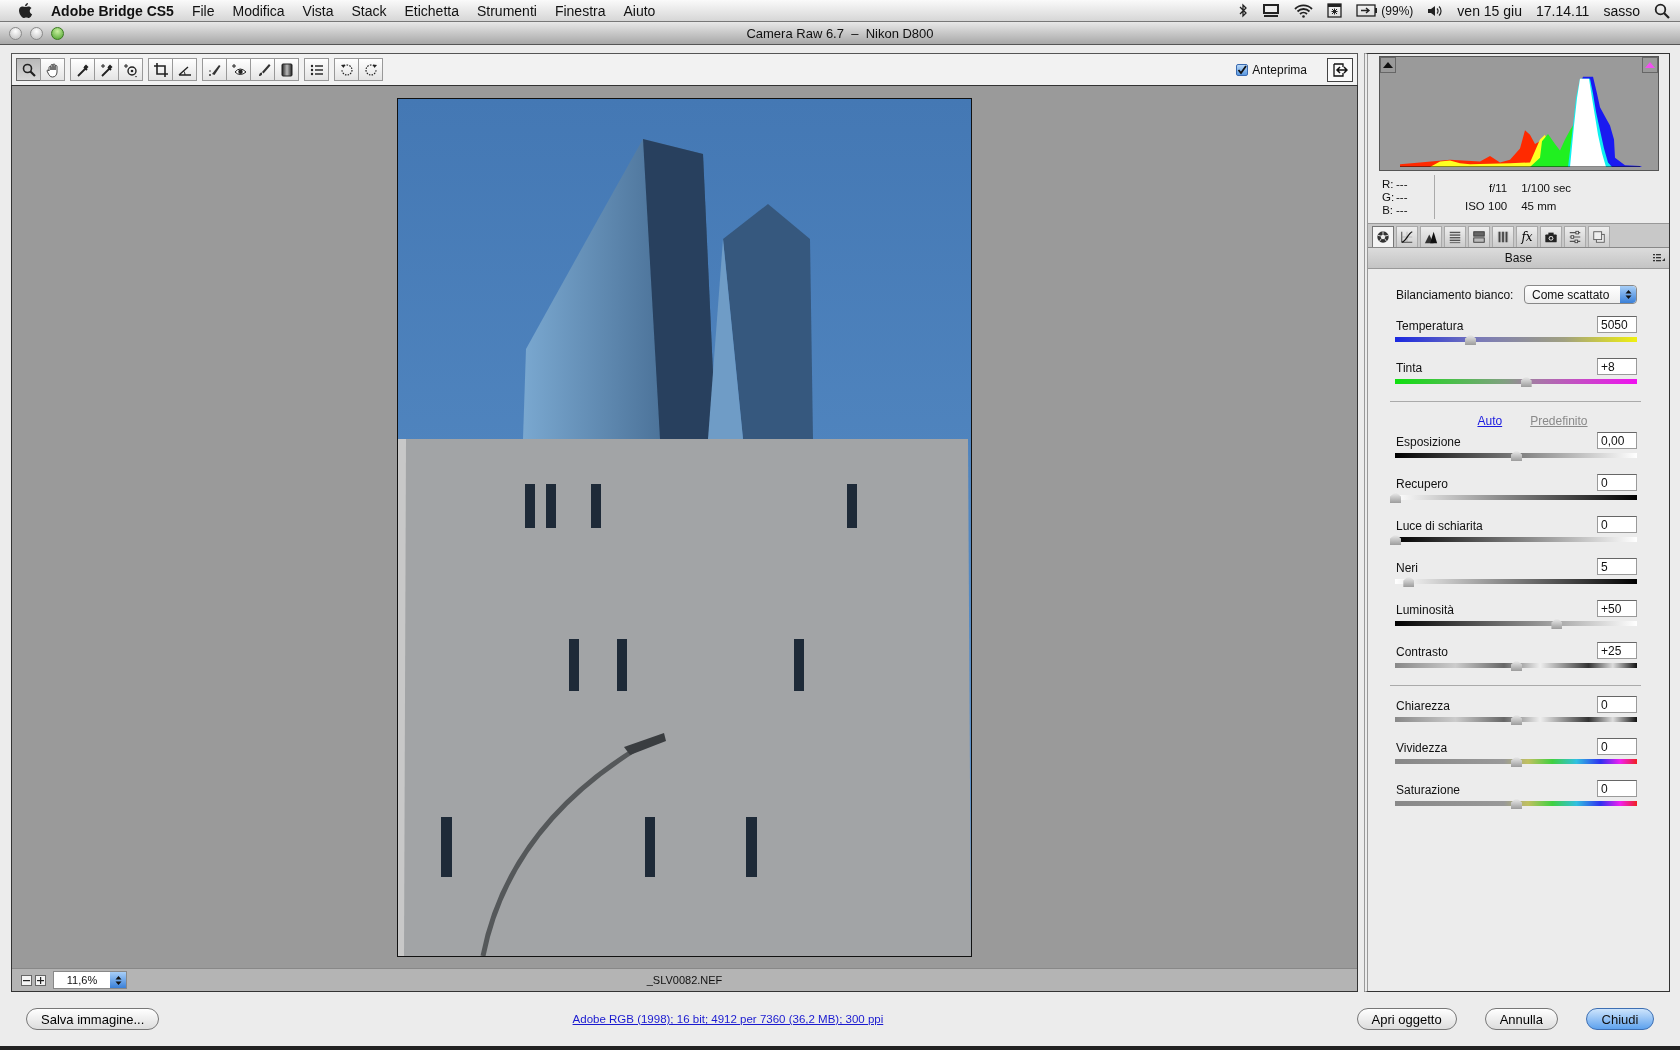 The image size is (1680, 1050). I want to click on rotate-left-button, so click(346, 69).